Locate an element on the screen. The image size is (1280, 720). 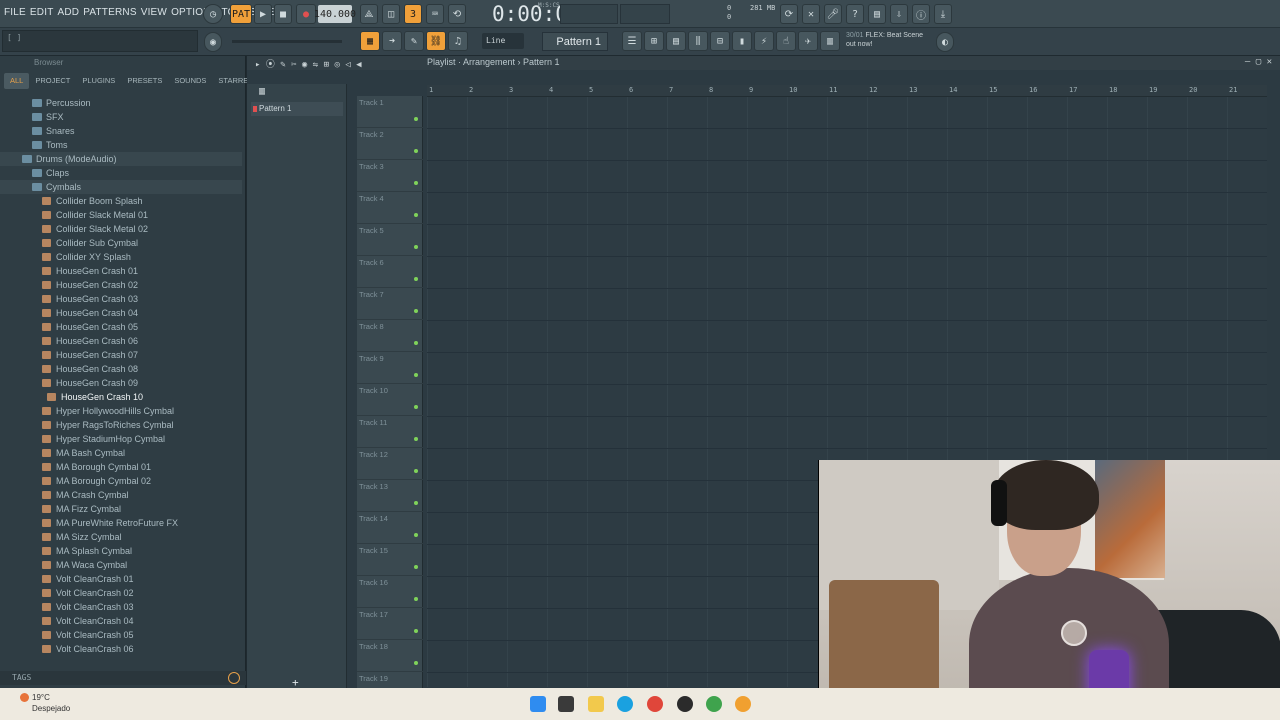
chrome-alt-icon is located at coordinates (714, 704).